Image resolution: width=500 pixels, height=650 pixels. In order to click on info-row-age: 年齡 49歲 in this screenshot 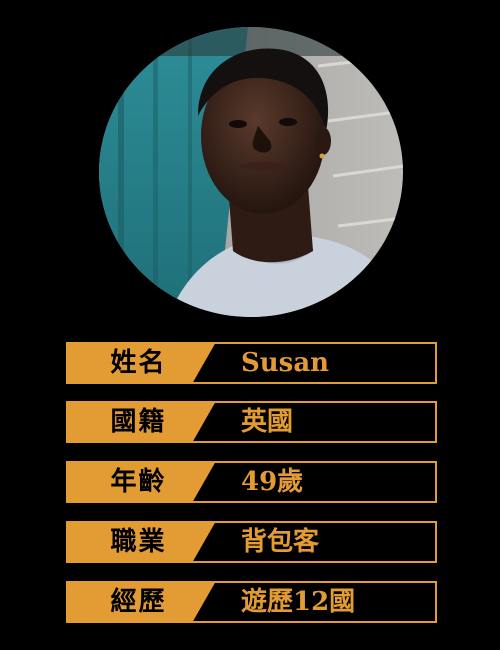, I will do `click(251, 482)`.